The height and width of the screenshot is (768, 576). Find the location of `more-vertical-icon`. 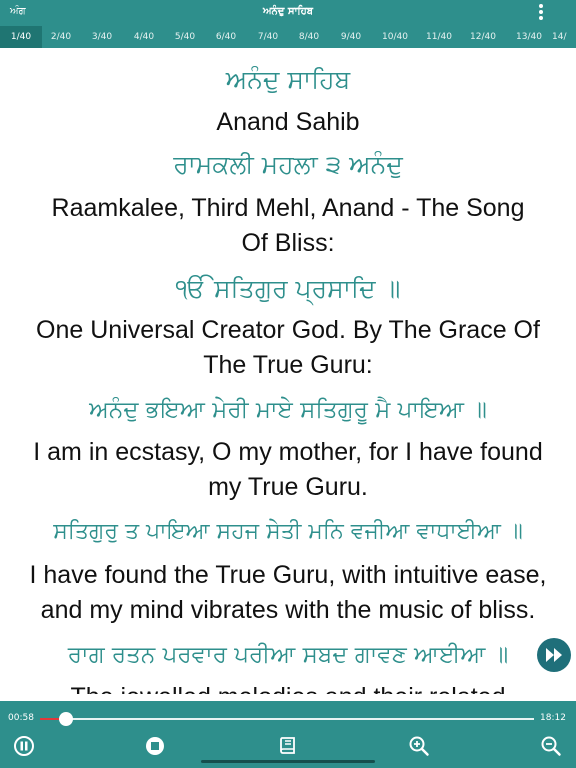

more-vertical-icon is located at coordinates (541, 13).